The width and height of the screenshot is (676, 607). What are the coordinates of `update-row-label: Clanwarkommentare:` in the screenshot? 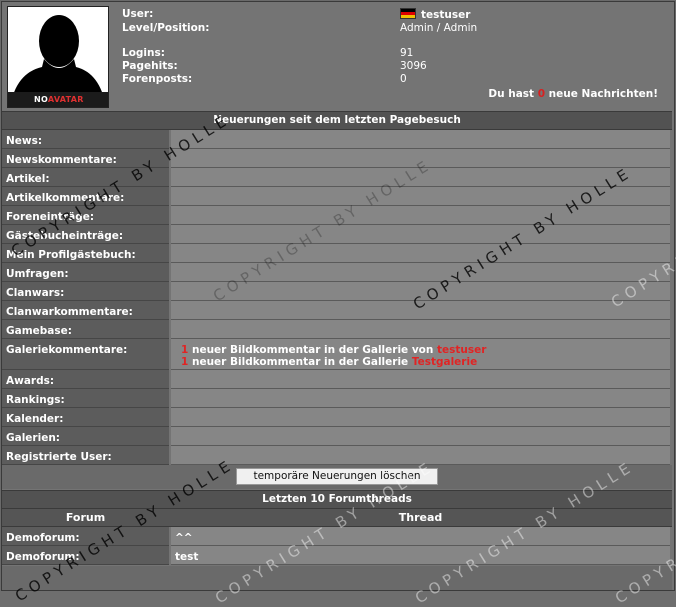 It's located at (85, 310).